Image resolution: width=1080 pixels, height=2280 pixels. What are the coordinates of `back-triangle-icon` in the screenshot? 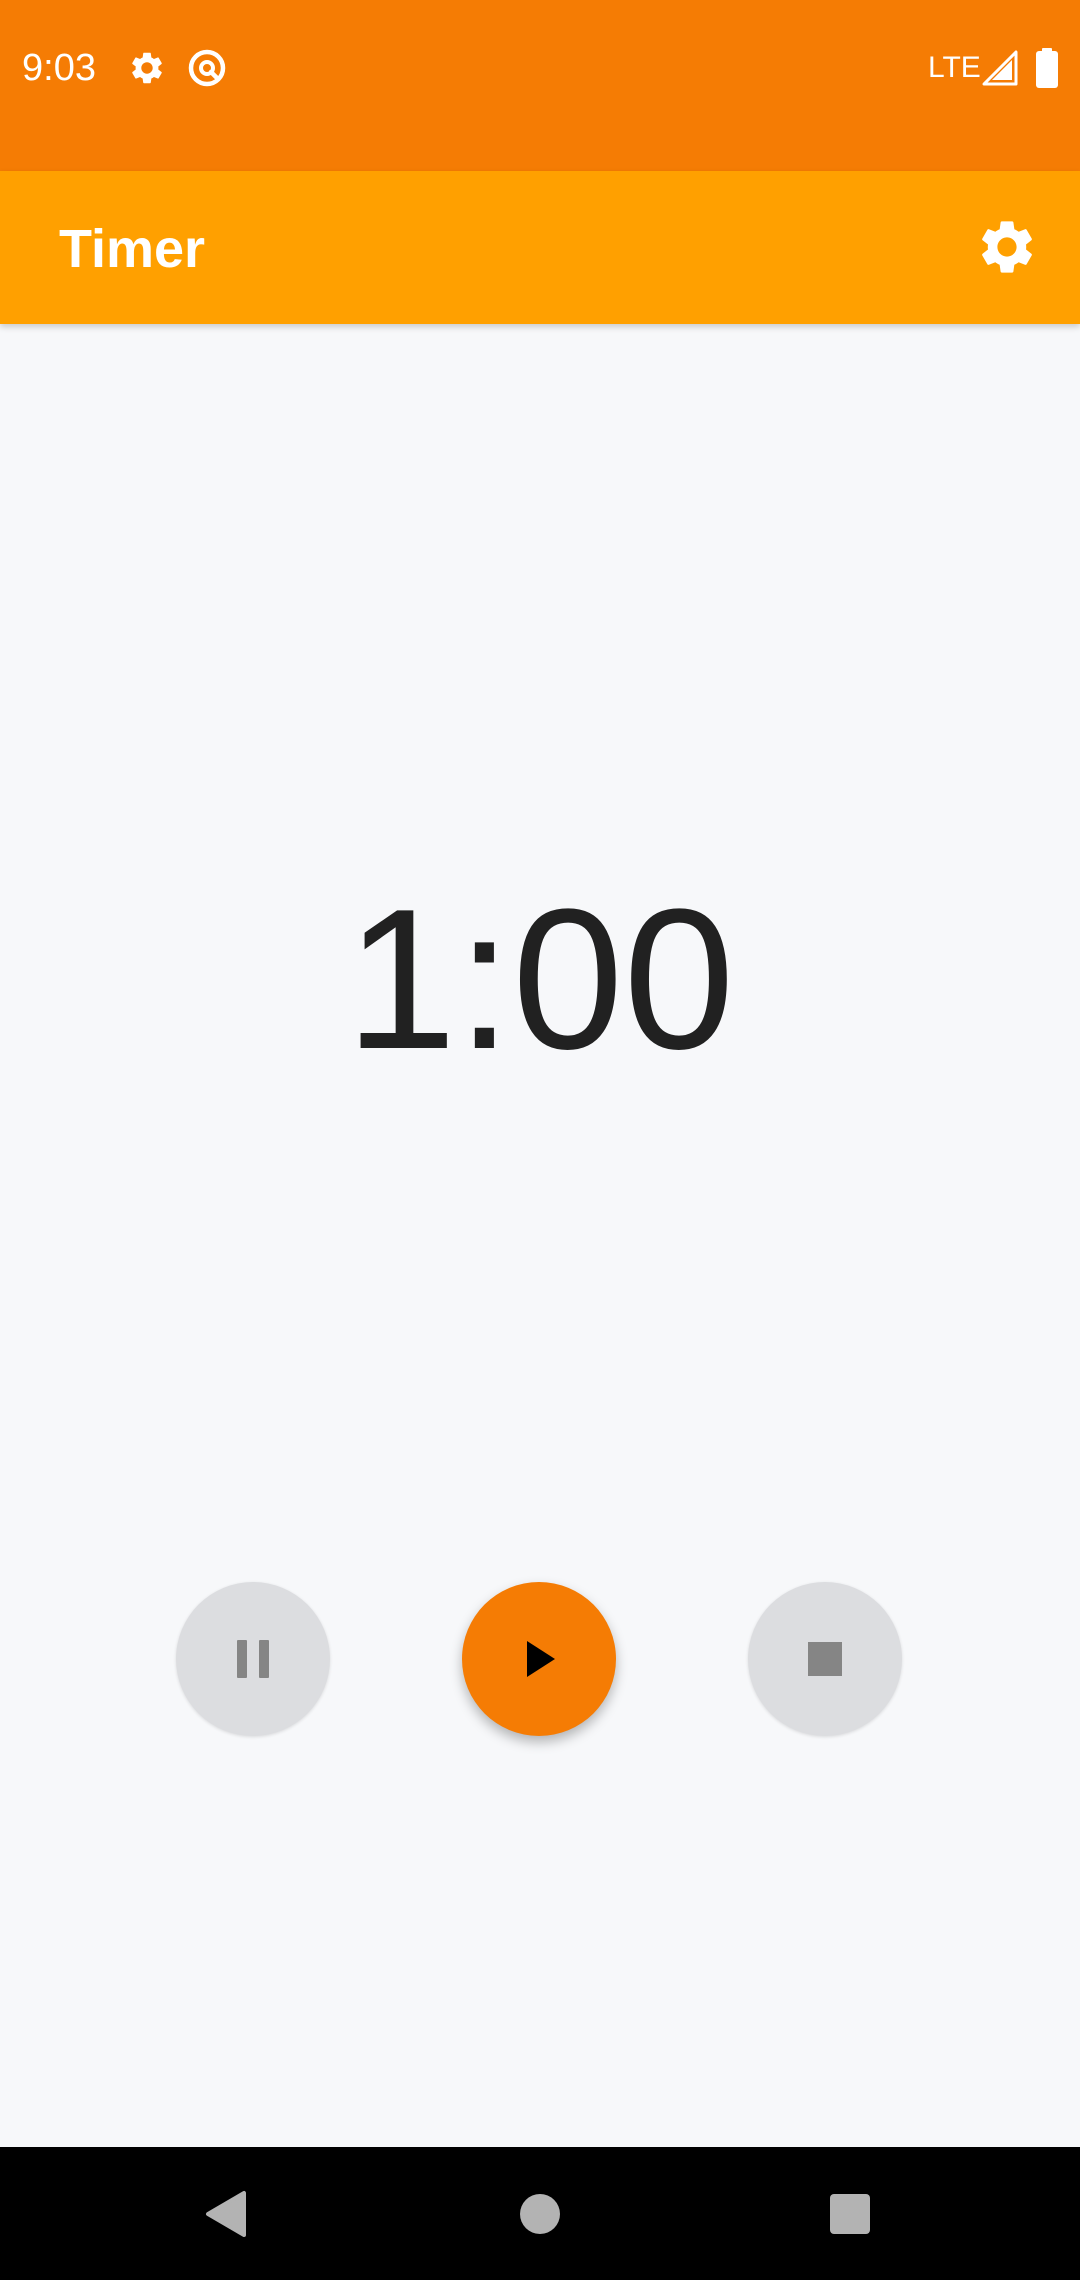 It's located at (226, 2214).